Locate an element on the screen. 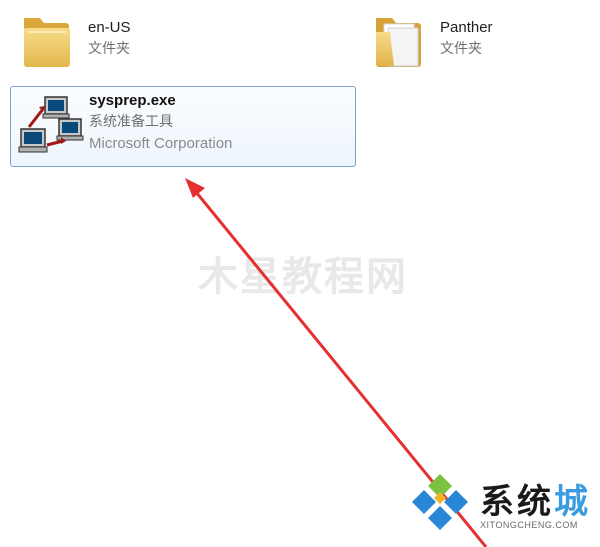 Image resolution: width=600 pixels, height=547 pixels. file-description: 系统准备工具 is located at coordinates (131, 121).